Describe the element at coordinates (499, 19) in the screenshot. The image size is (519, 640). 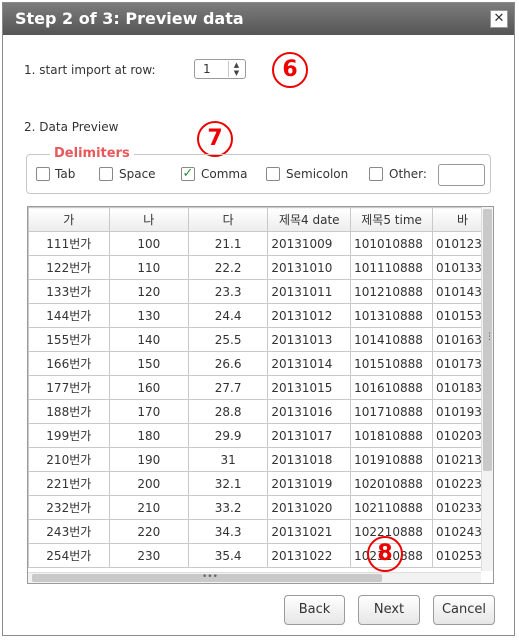
I see `close-button: ✕` at that location.